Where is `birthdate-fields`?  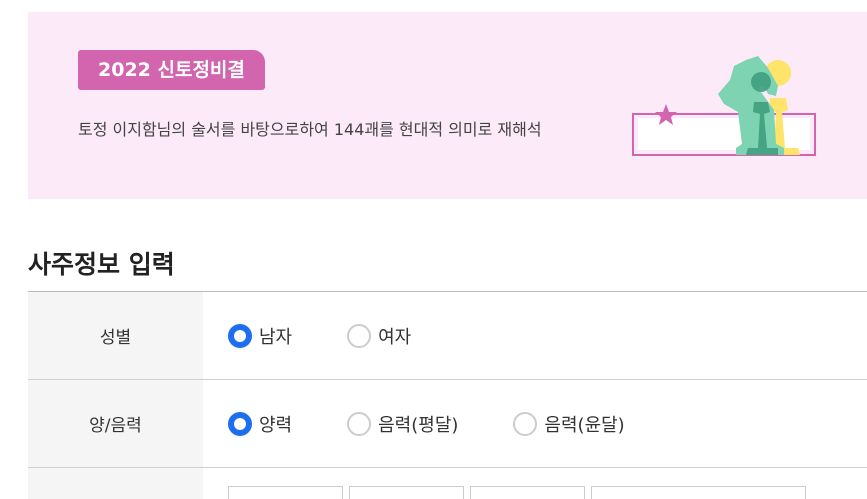 birthdate-fields is located at coordinates (535, 483).